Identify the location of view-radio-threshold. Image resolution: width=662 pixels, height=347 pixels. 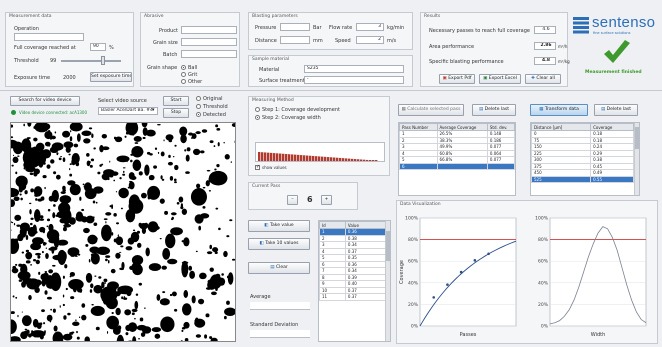
(198, 106).